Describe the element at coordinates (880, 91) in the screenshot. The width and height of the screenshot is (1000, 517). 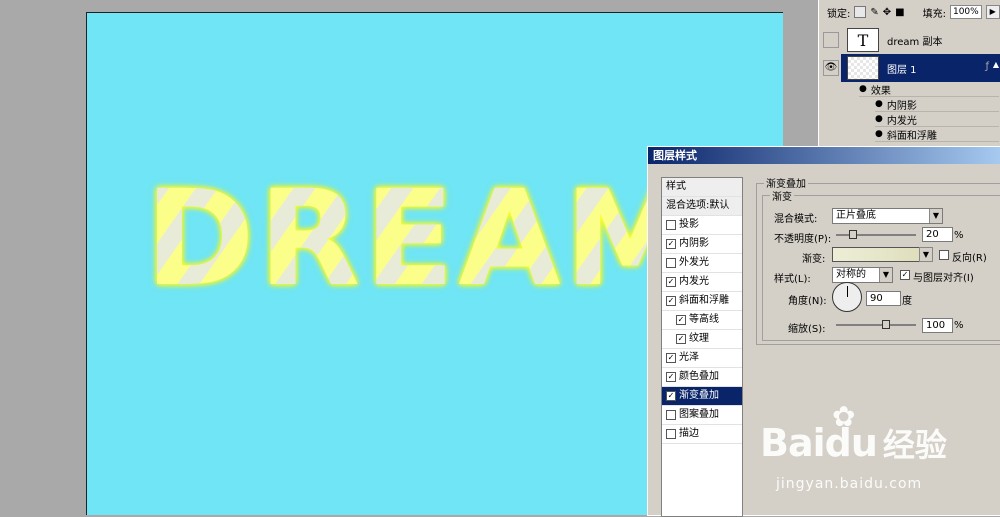
I see `effects-label: 效果` at that location.